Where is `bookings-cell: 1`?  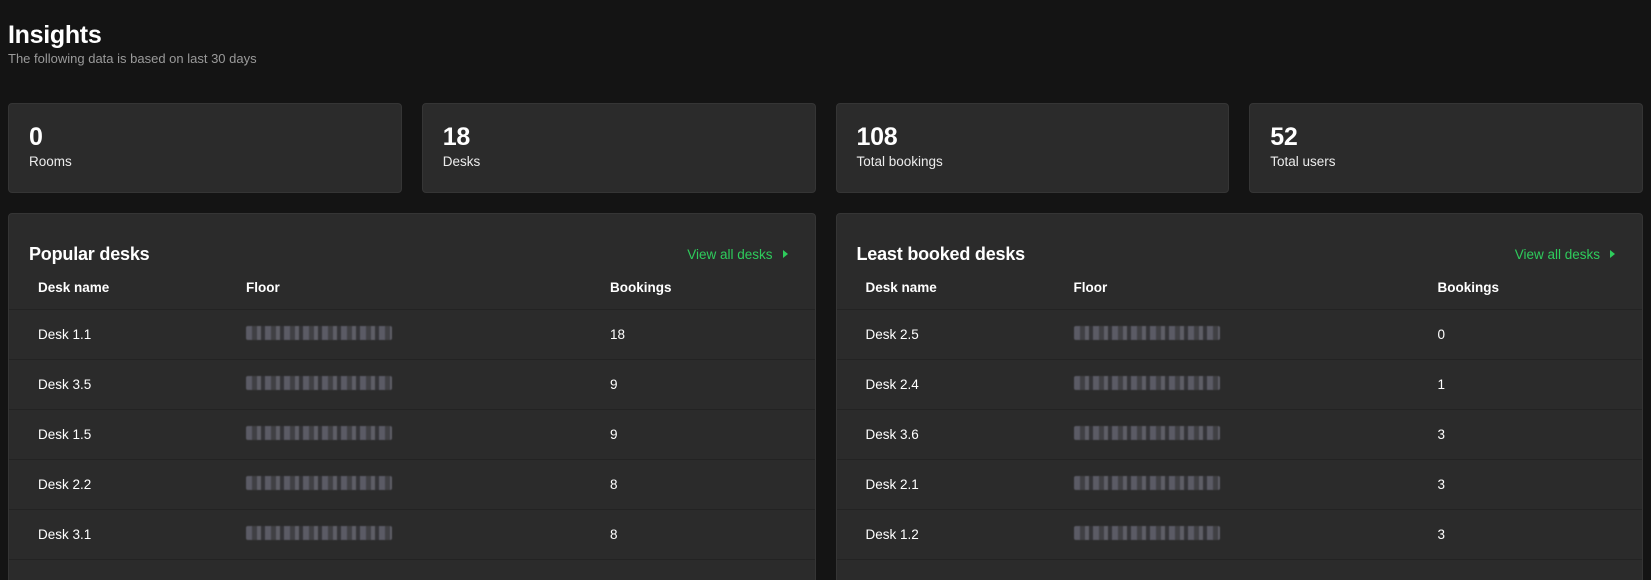 bookings-cell: 1 is located at coordinates (1539, 384).